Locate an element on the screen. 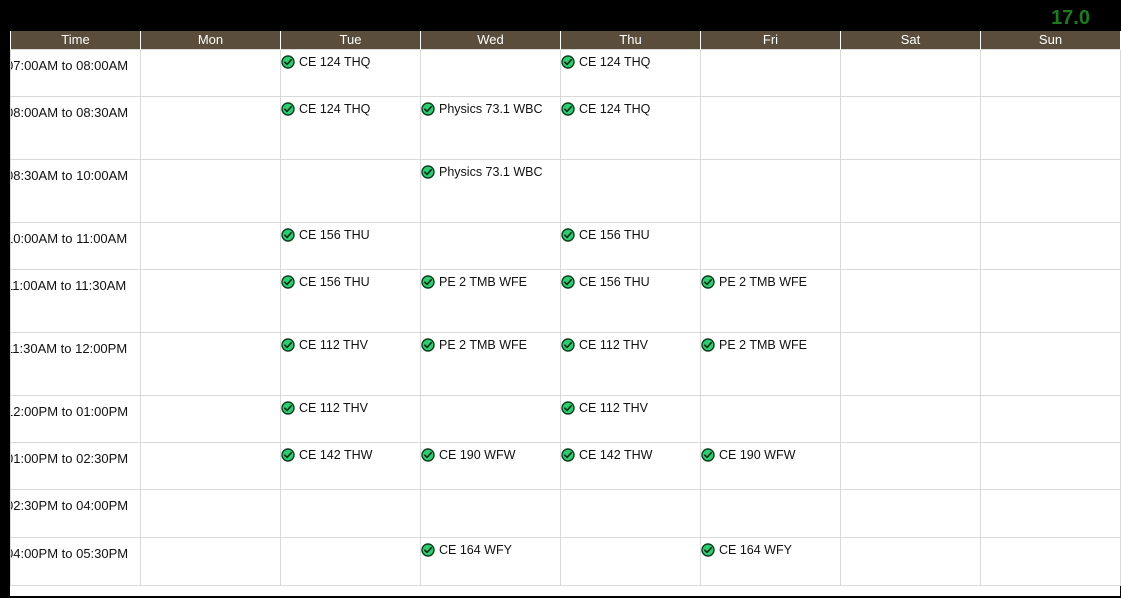 This screenshot has width=1121, height=598. time-slot-cell: 04:00PM to 05:30PM is located at coordinates (75, 561).